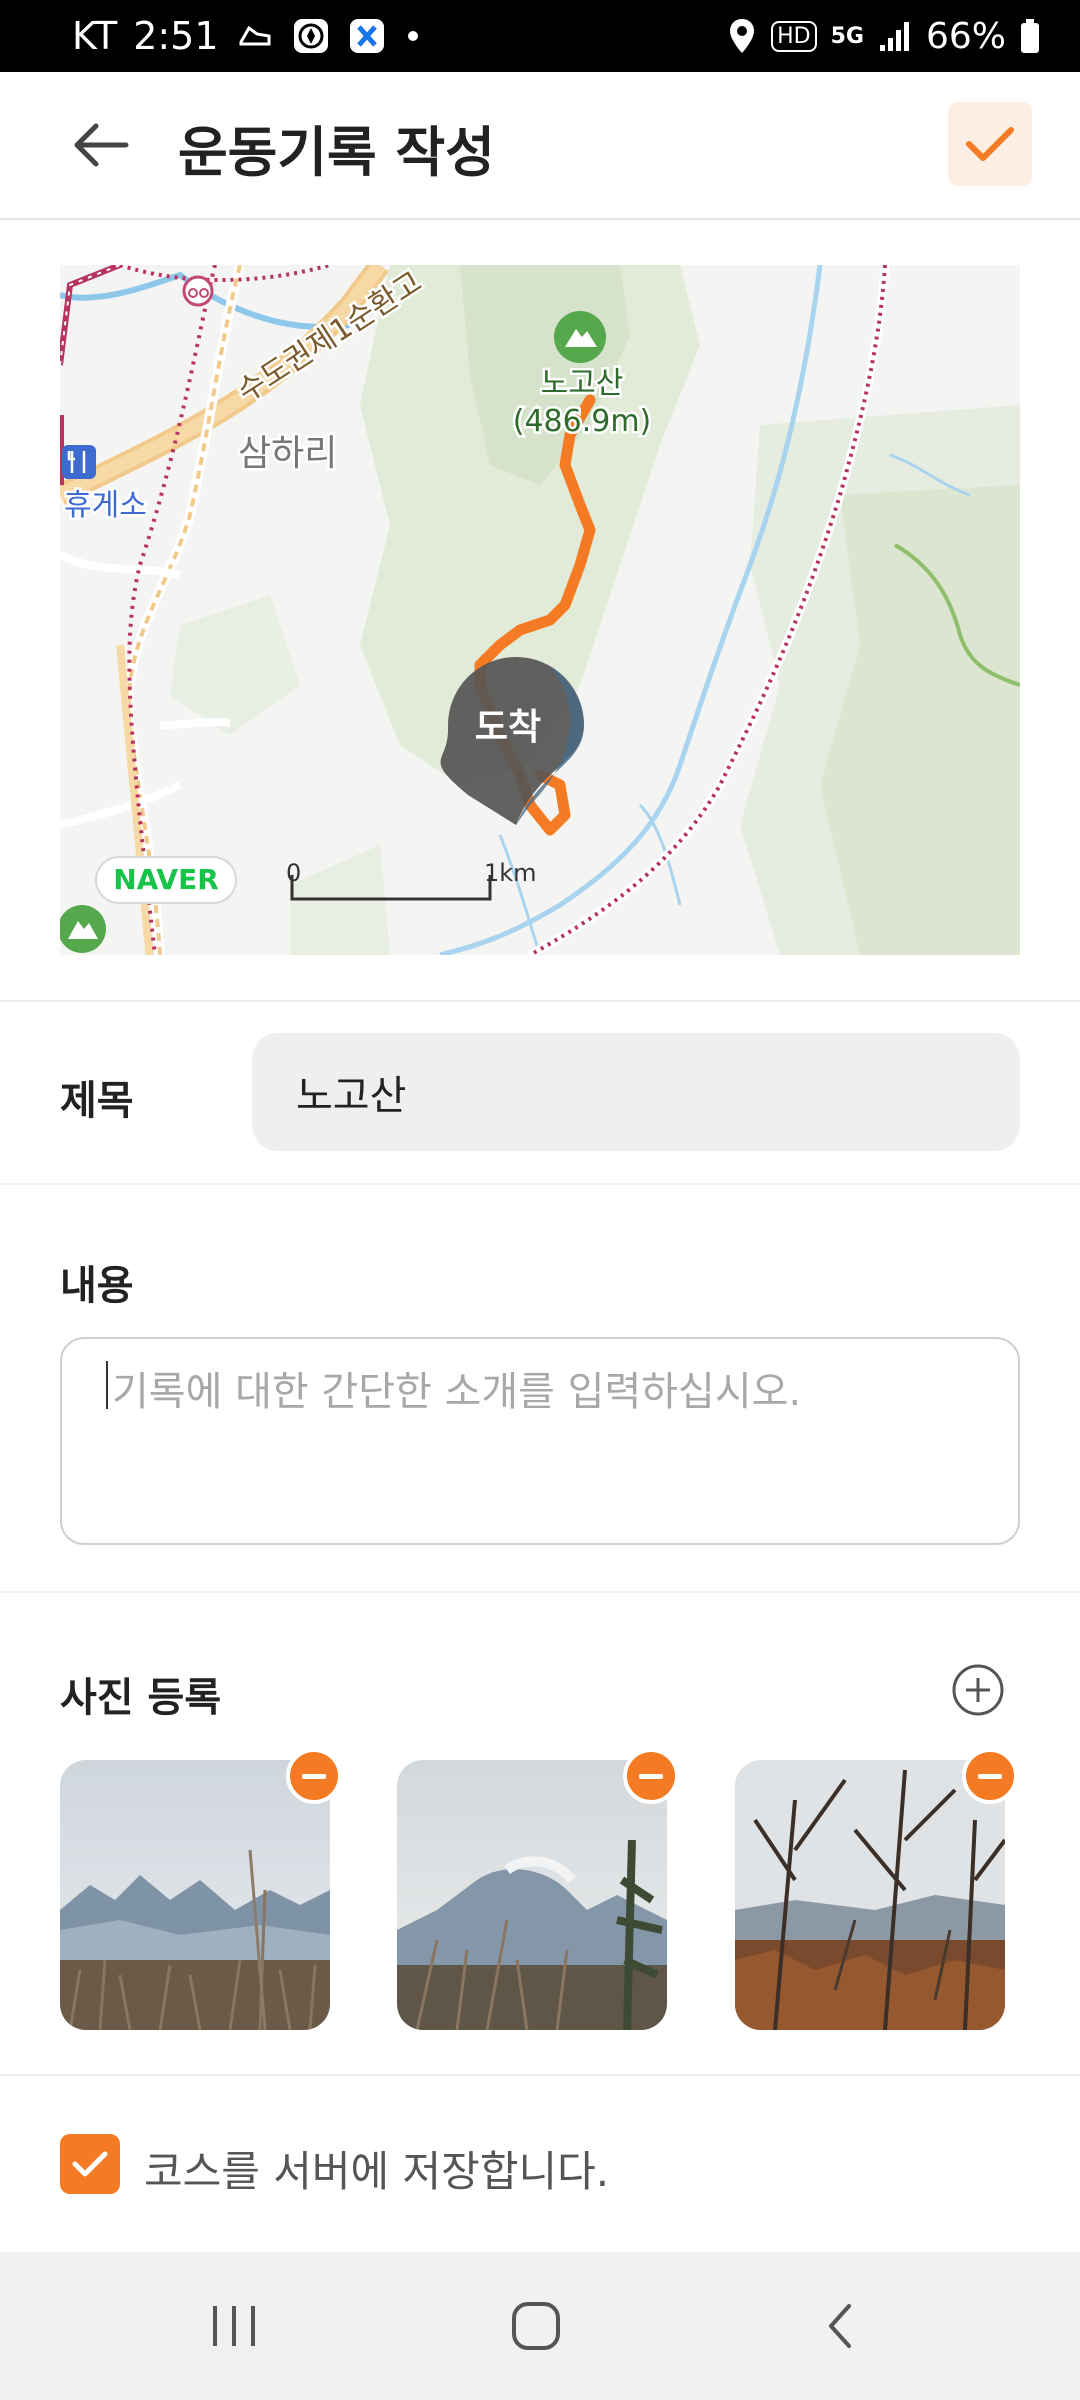  What do you see at coordinates (79, 462) in the screenshot?
I see `rest-area-icon` at bounding box center [79, 462].